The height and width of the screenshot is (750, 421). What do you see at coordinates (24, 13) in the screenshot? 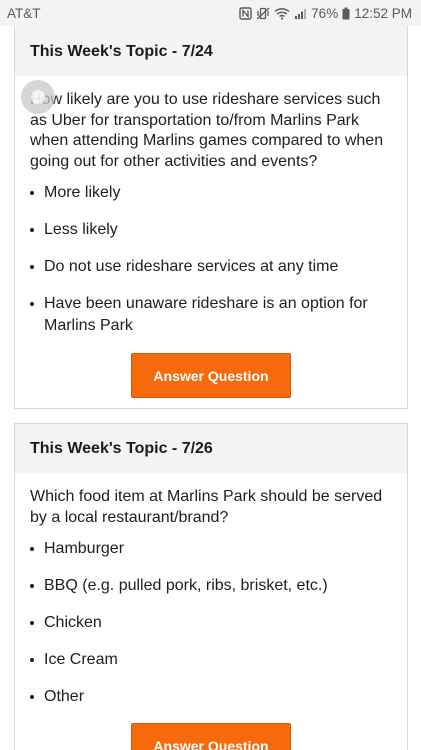
I see `carrier-label: AT&T` at bounding box center [24, 13].